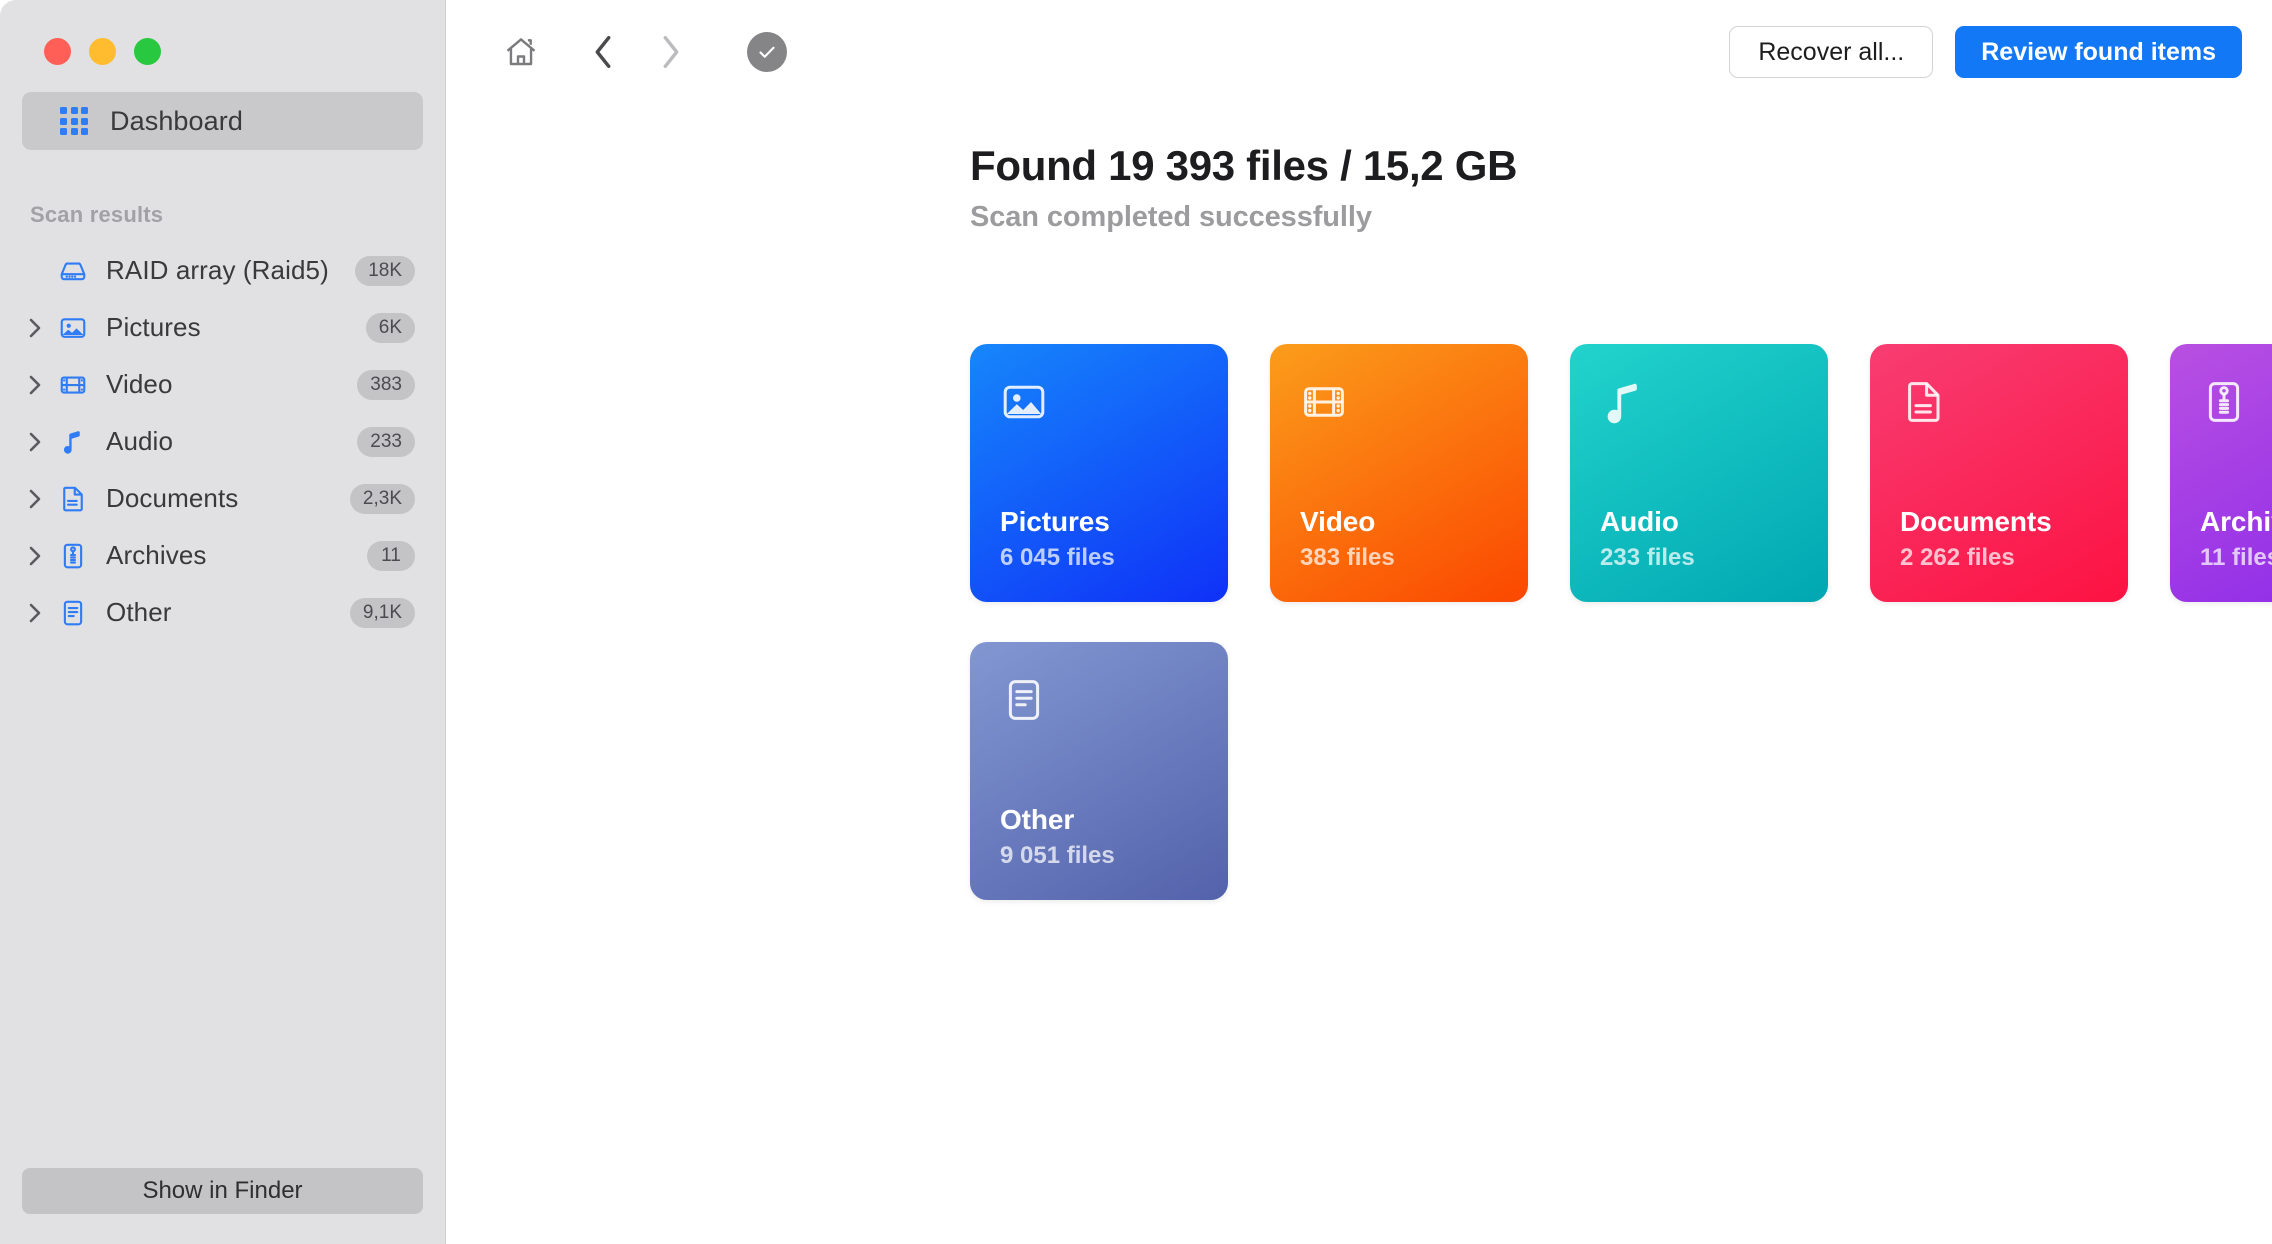  Describe the element at coordinates (1099, 539) in the screenshot. I see `tile-text: Pictures 6 045 files` at that location.